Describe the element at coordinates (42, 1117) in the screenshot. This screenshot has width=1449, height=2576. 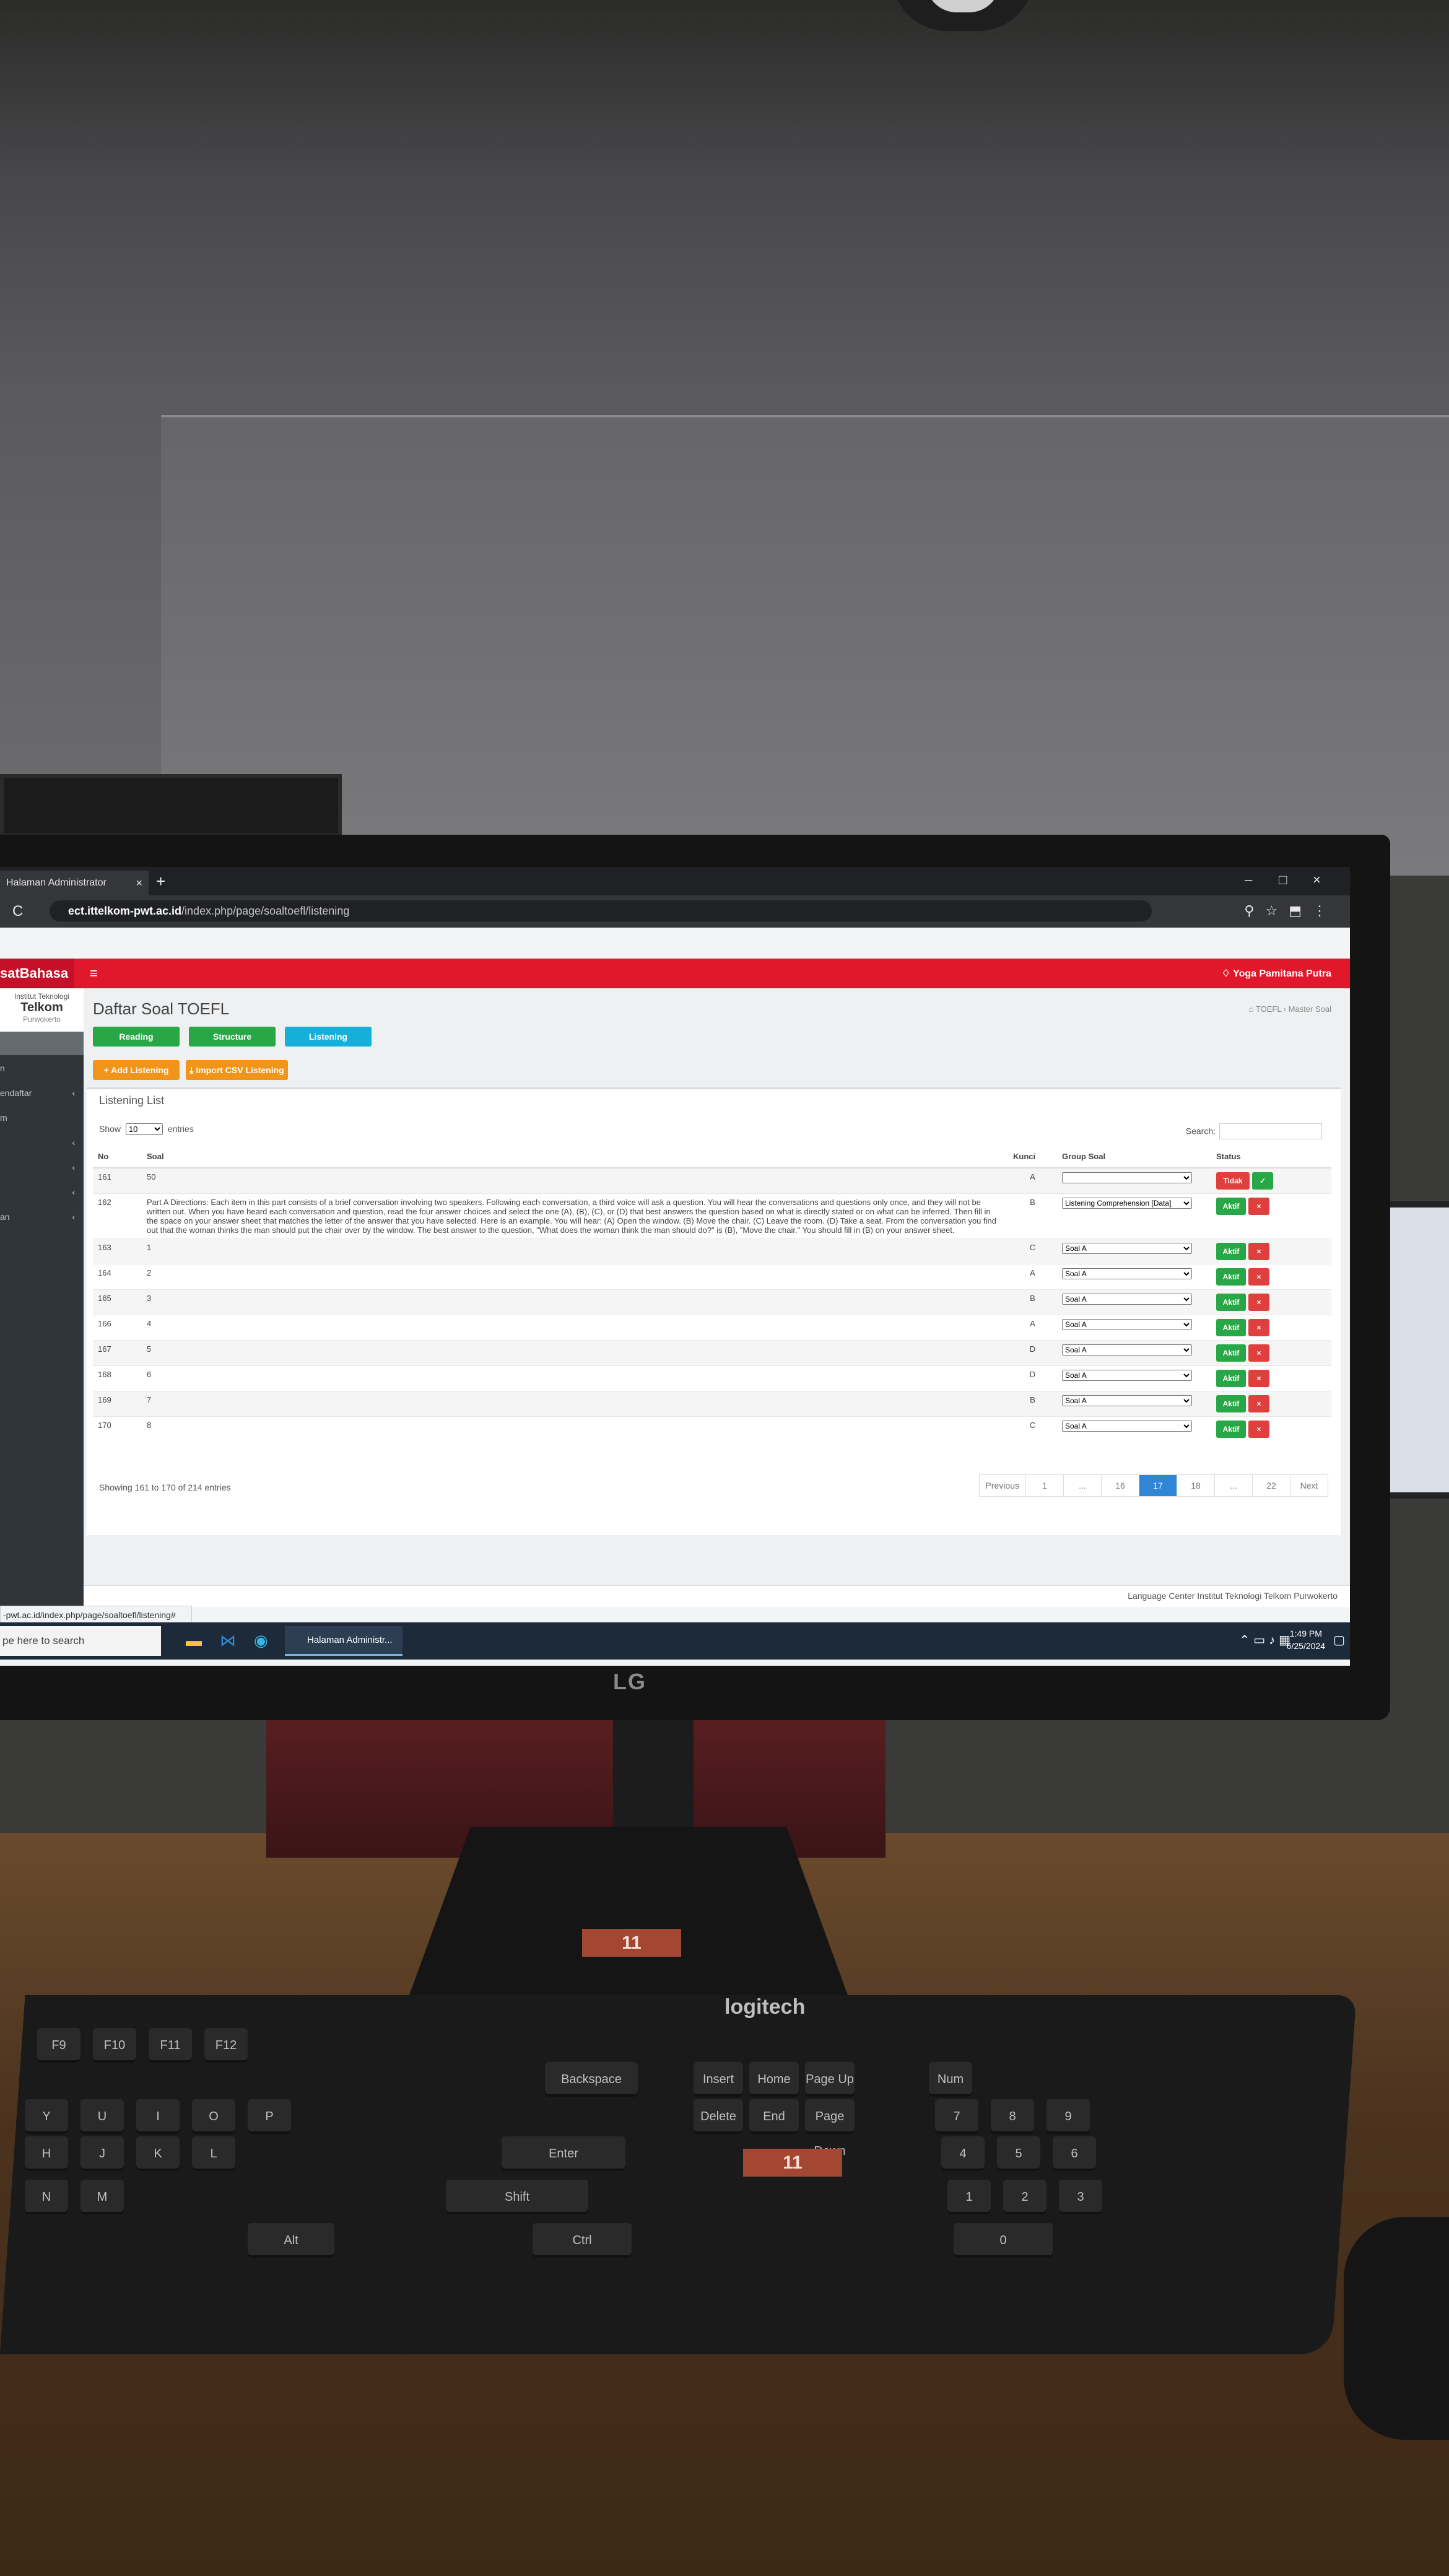
I see `sidebar-item-4: m` at that location.